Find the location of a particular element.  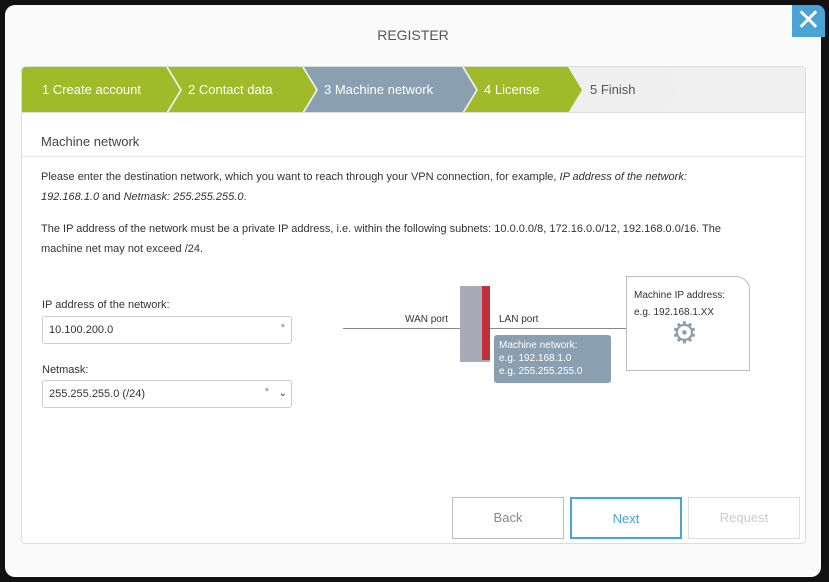

wan-line is located at coordinates (402, 328).